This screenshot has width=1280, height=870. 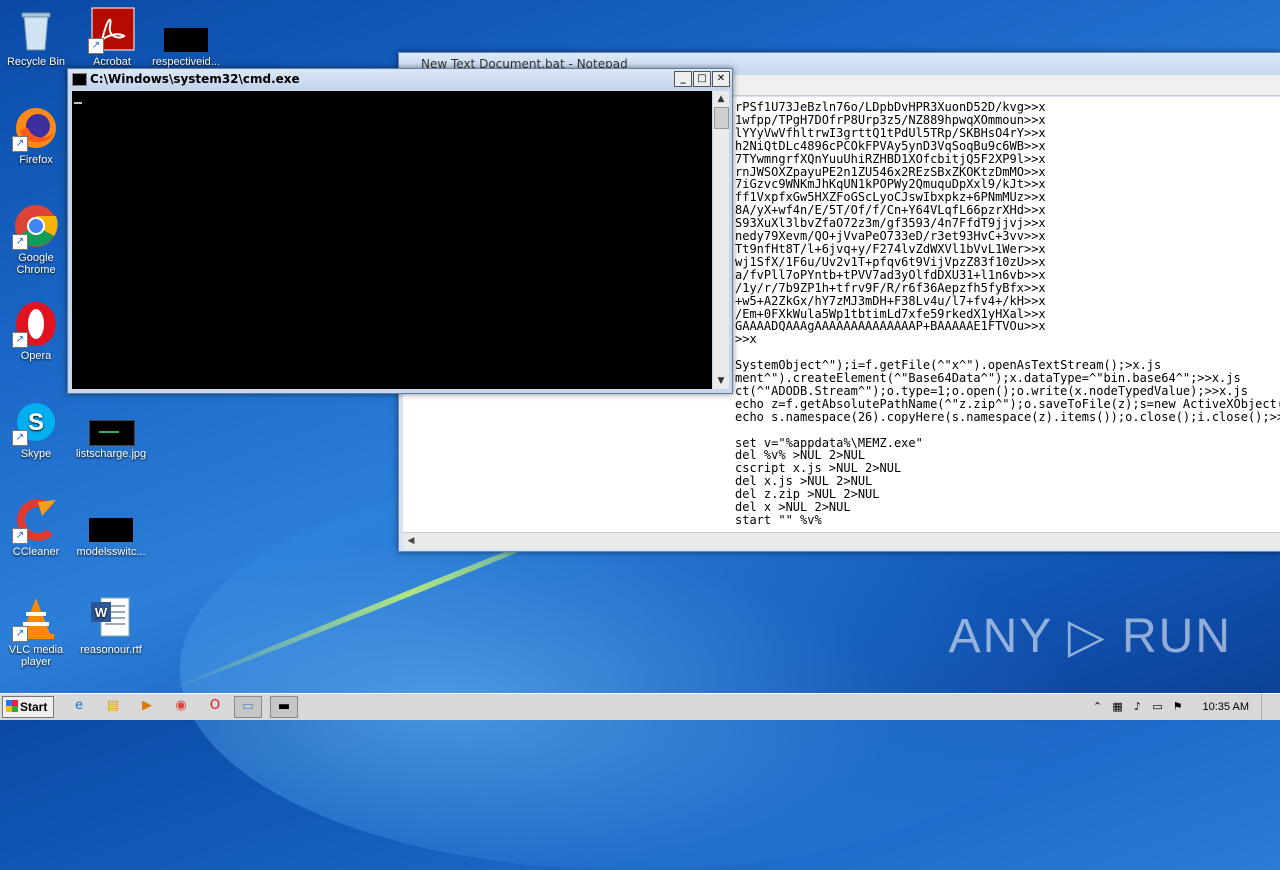 What do you see at coordinates (215, 706) in the screenshot?
I see `opera-taskbar-icon: O` at bounding box center [215, 706].